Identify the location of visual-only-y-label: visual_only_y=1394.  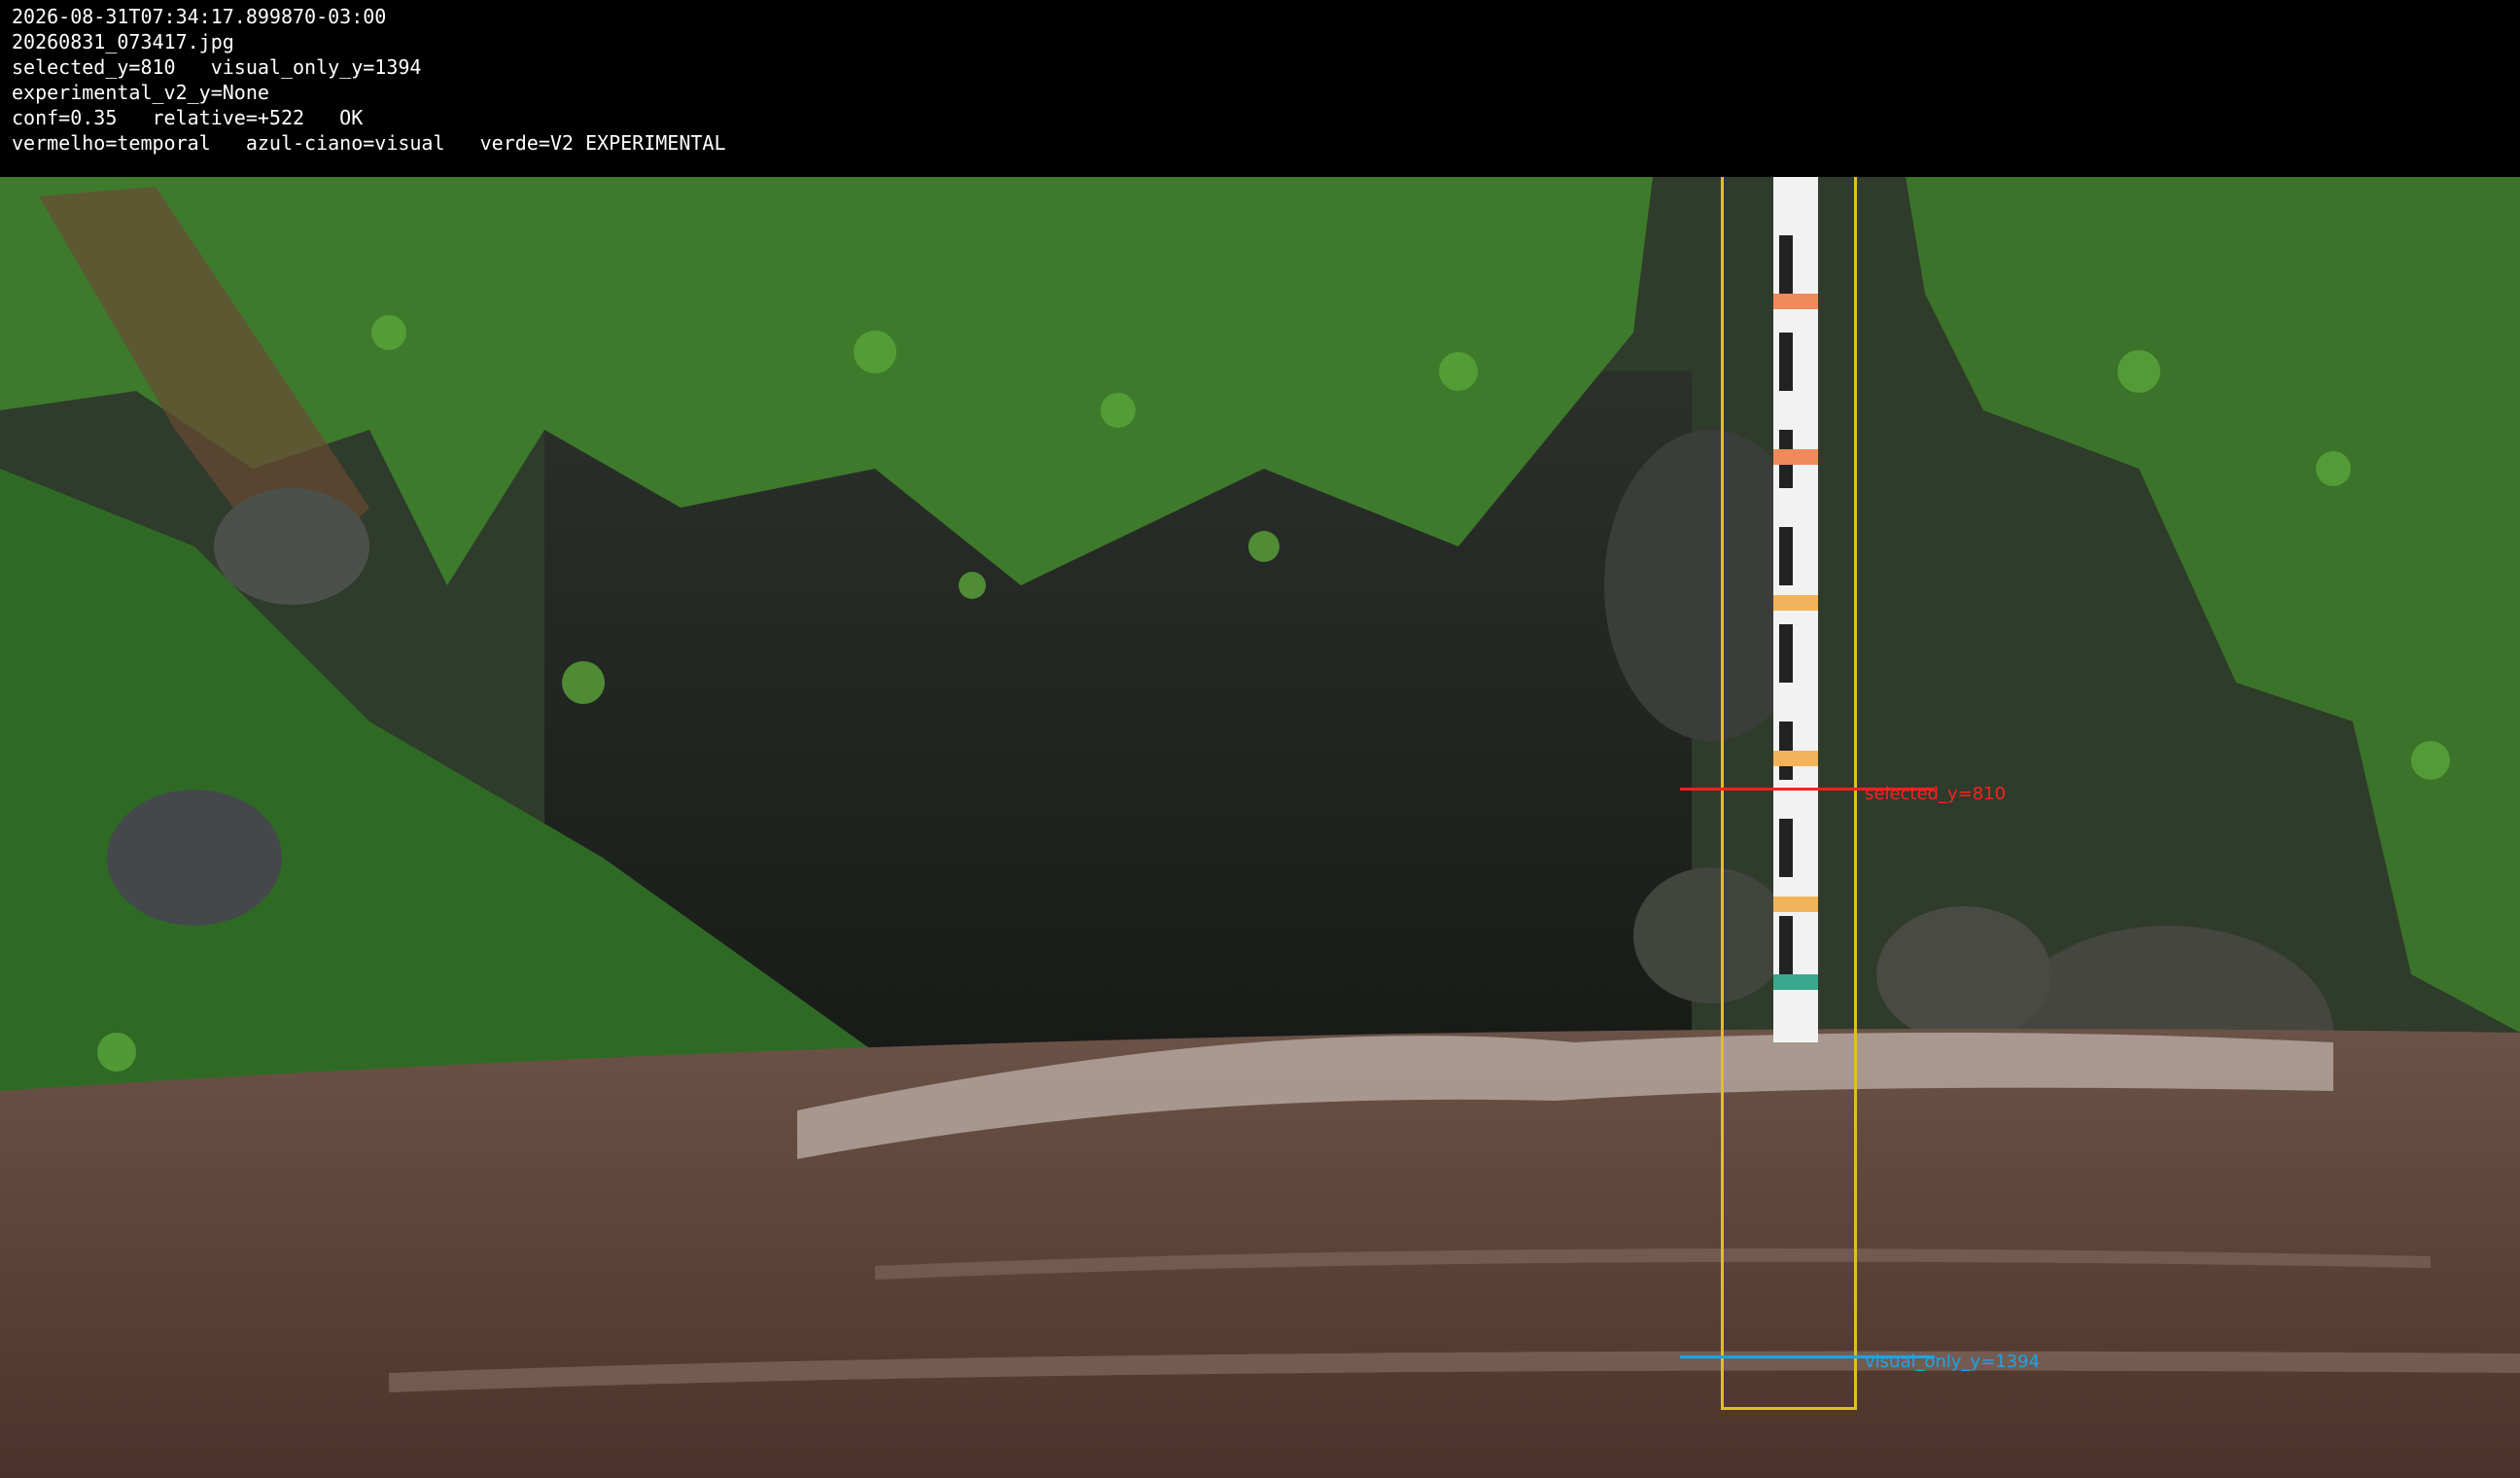
(1953, 1362).